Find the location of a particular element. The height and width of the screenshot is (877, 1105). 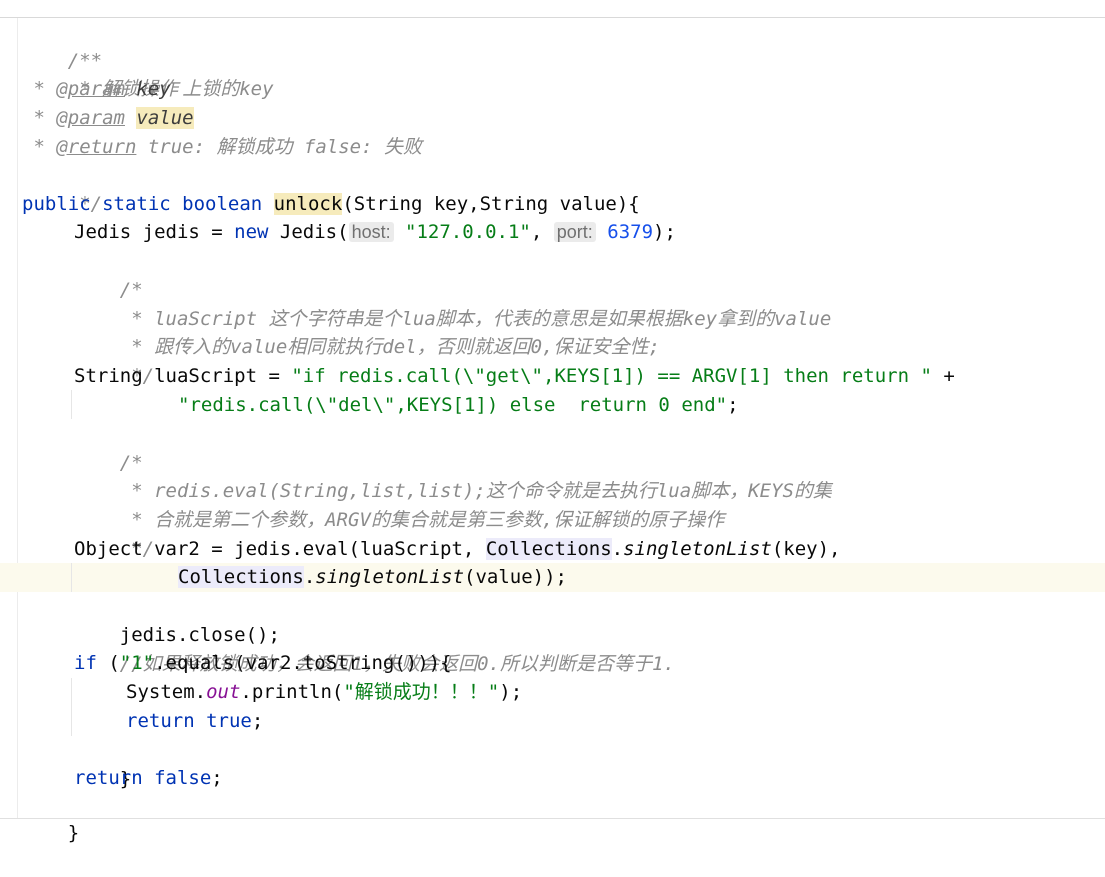

gutter-divider is located at coordinates (17, 418).